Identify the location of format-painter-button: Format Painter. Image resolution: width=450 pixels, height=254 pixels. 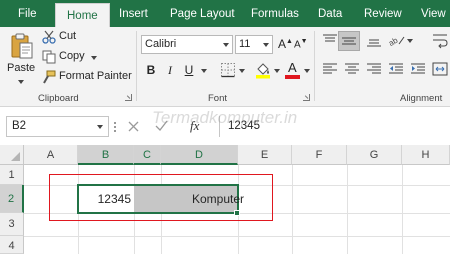
(87, 77).